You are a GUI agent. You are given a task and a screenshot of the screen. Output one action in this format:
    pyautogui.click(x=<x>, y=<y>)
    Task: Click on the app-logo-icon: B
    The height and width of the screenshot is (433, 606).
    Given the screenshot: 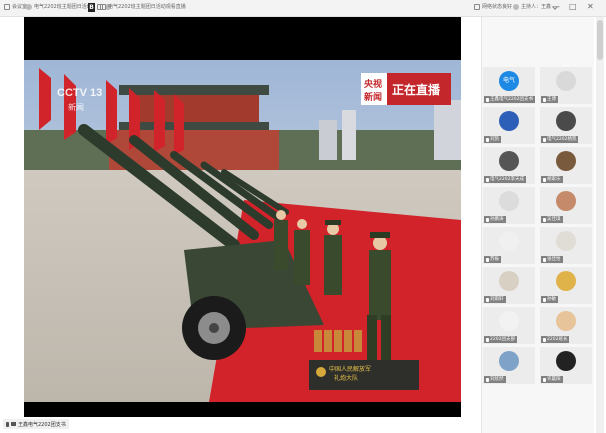 What is the action you would take?
    pyautogui.click(x=91, y=7)
    